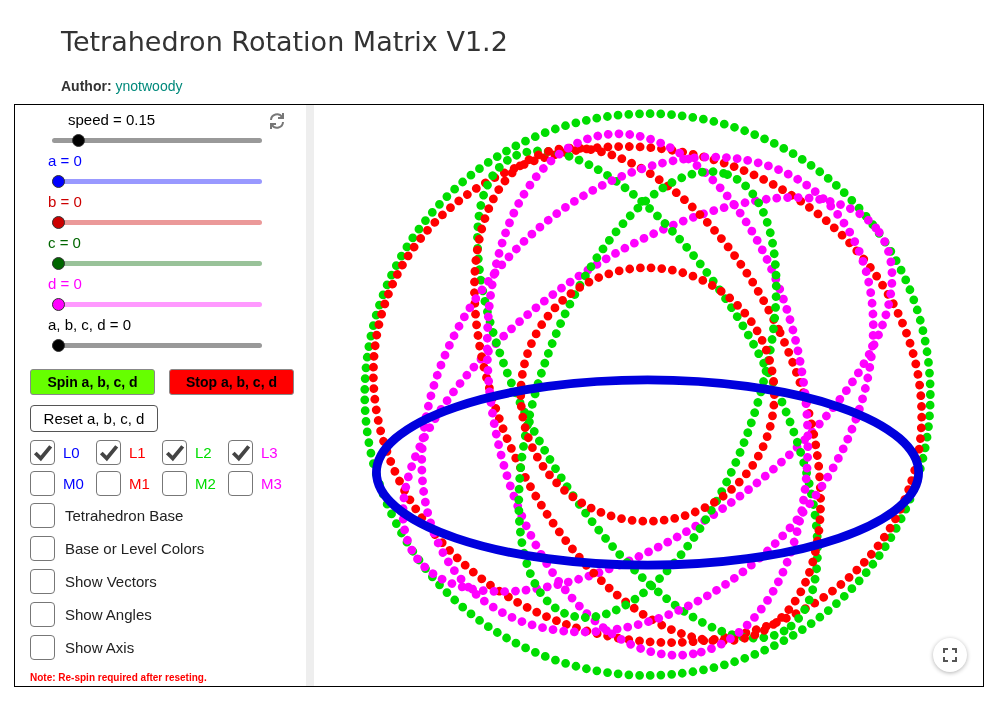 The height and width of the screenshot is (716, 1003). What do you see at coordinates (135, 548) in the screenshot?
I see `checkbox-label: Base or Level Colors` at bounding box center [135, 548].